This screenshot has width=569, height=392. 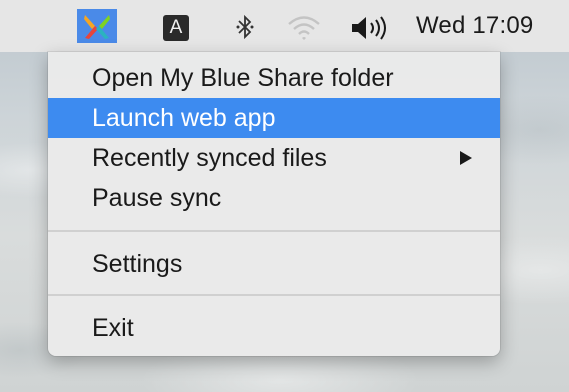 I want to click on menubar-clock: Wed 17:09, so click(x=474, y=26).